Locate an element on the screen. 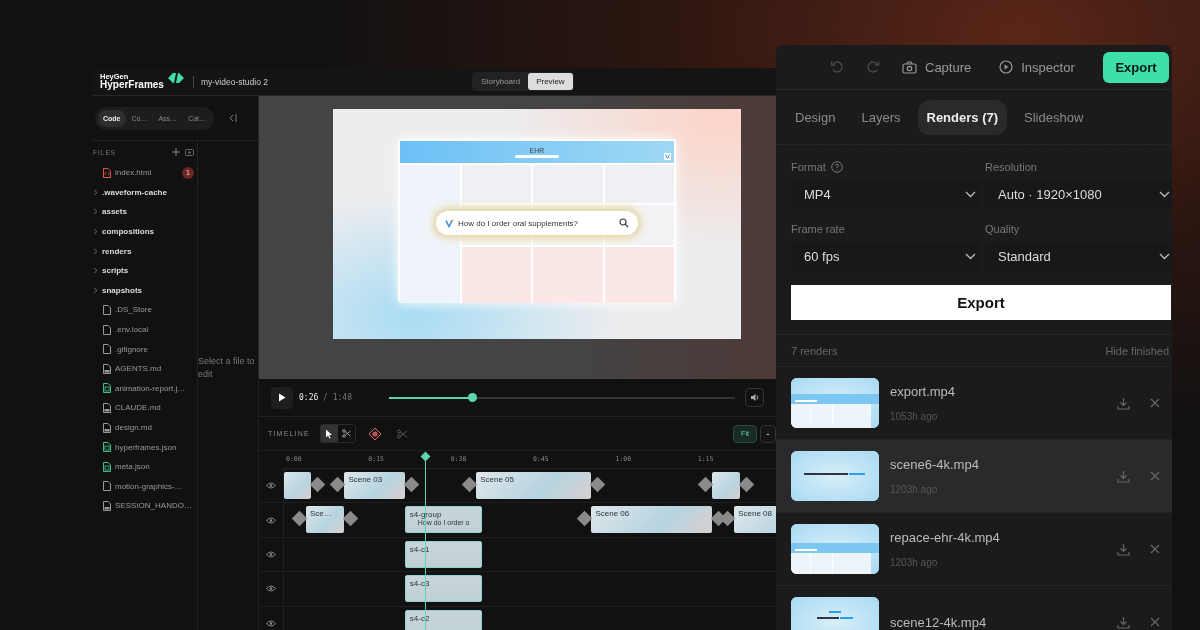 The image size is (1200, 630). pointer-icon is located at coordinates (329, 433).